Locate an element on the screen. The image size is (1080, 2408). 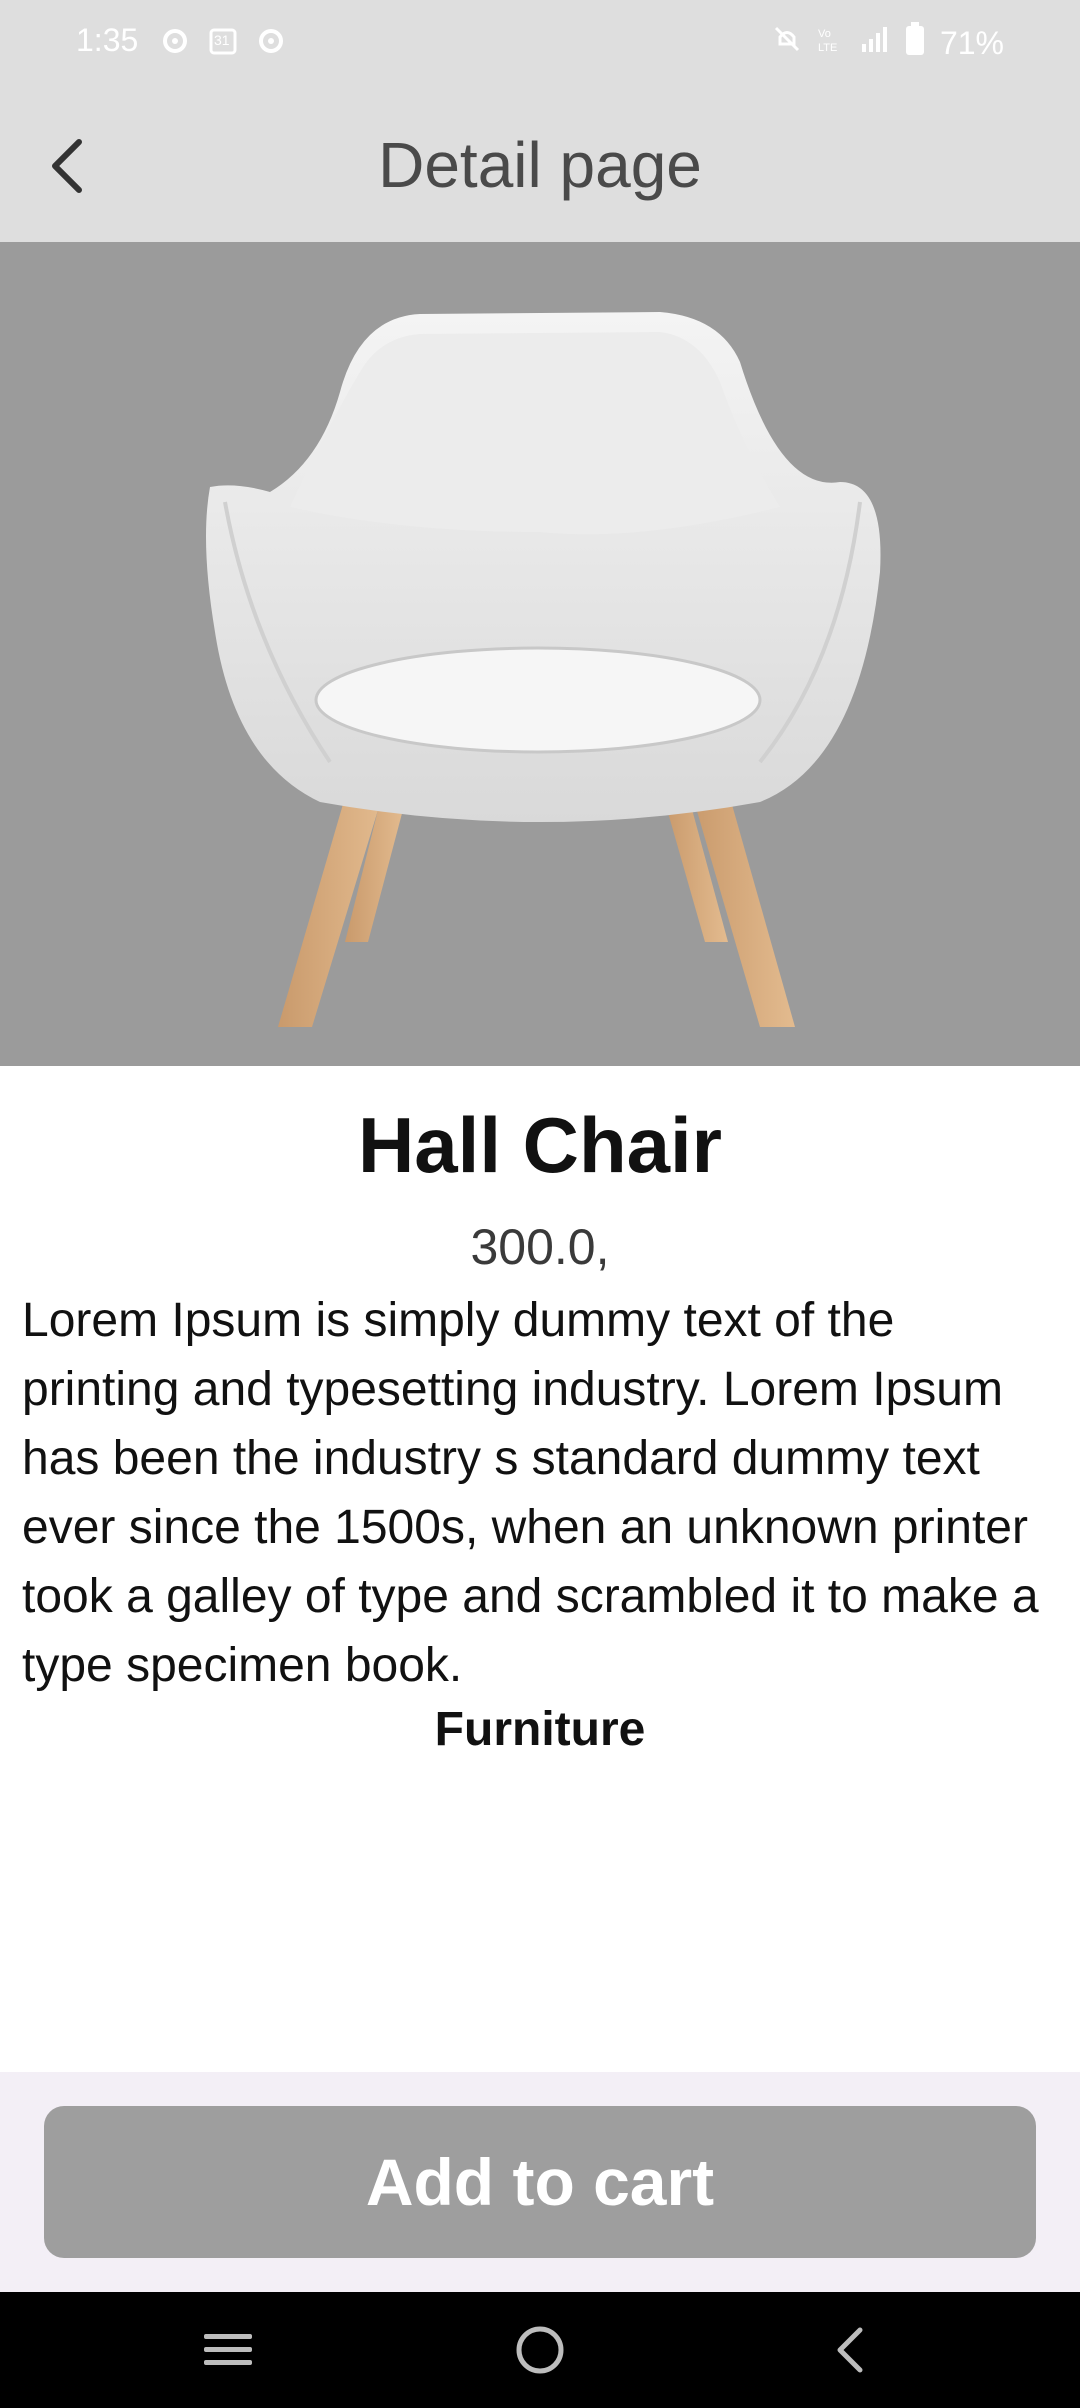
volte-icon: Vo LTE is located at coordinates (831, 43).